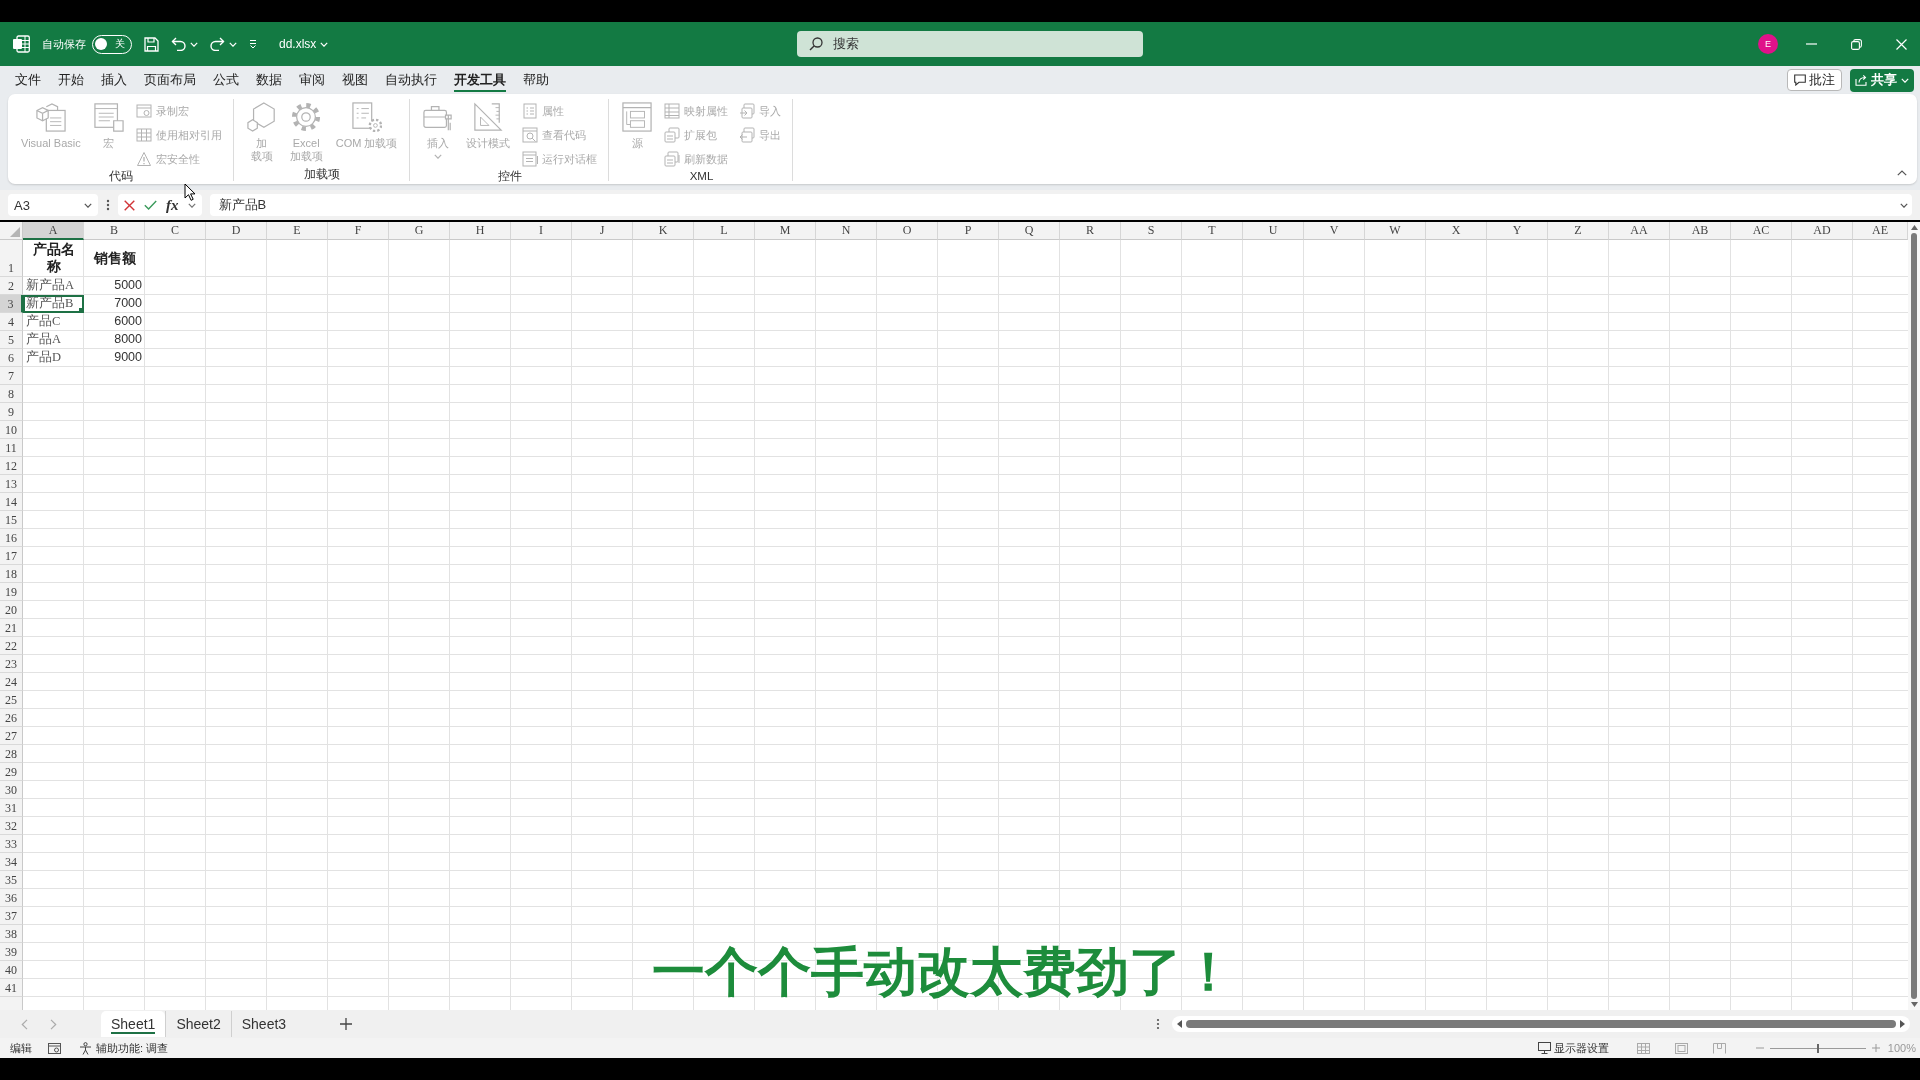 The image size is (1920, 1080). What do you see at coordinates (113, 80) in the screenshot?
I see `menu-tab: 插入` at bounding box center [113, 80].